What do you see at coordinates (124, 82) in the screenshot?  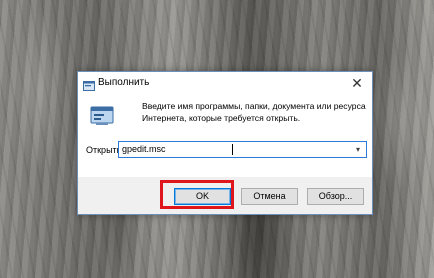 I see `window-title: Выполнить` at bounding box center [124, 82].